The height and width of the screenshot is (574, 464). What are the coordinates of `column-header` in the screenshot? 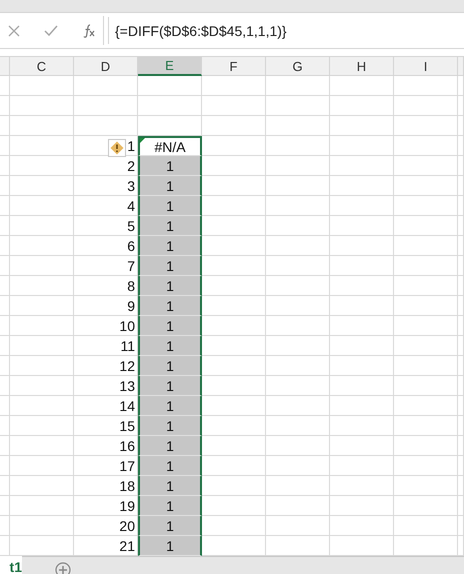 It's located at (5, 66).